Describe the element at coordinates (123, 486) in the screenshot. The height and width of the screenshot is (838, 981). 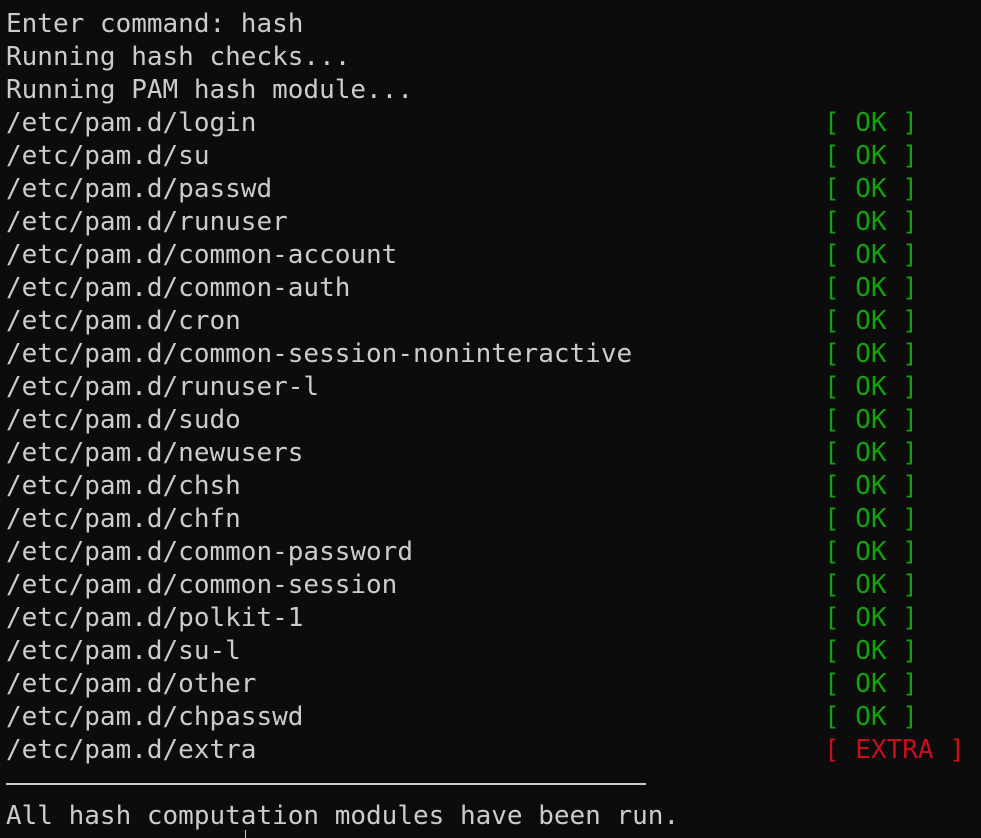
I see `result-path: /etc/pam.d/chsh` at that location.